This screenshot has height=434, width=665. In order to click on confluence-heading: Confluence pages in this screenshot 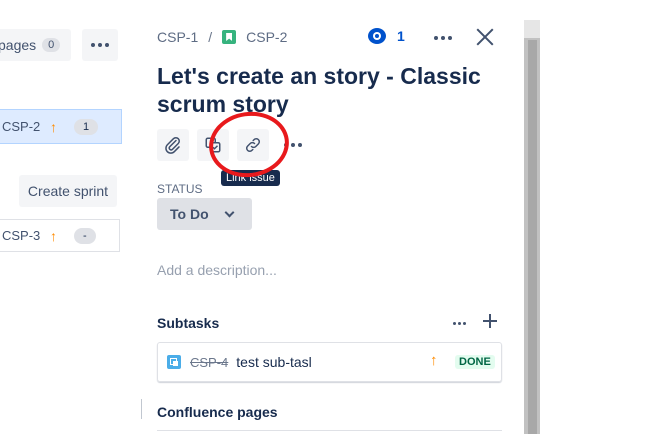, I will do `click(217, 412)`.